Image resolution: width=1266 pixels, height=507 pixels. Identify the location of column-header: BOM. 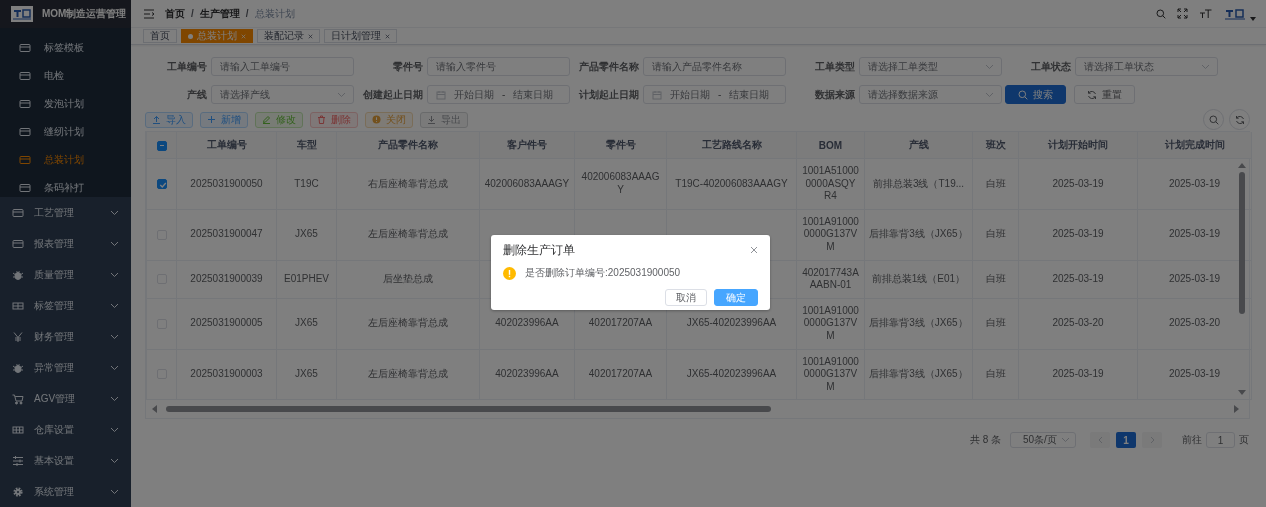
(830, 145).